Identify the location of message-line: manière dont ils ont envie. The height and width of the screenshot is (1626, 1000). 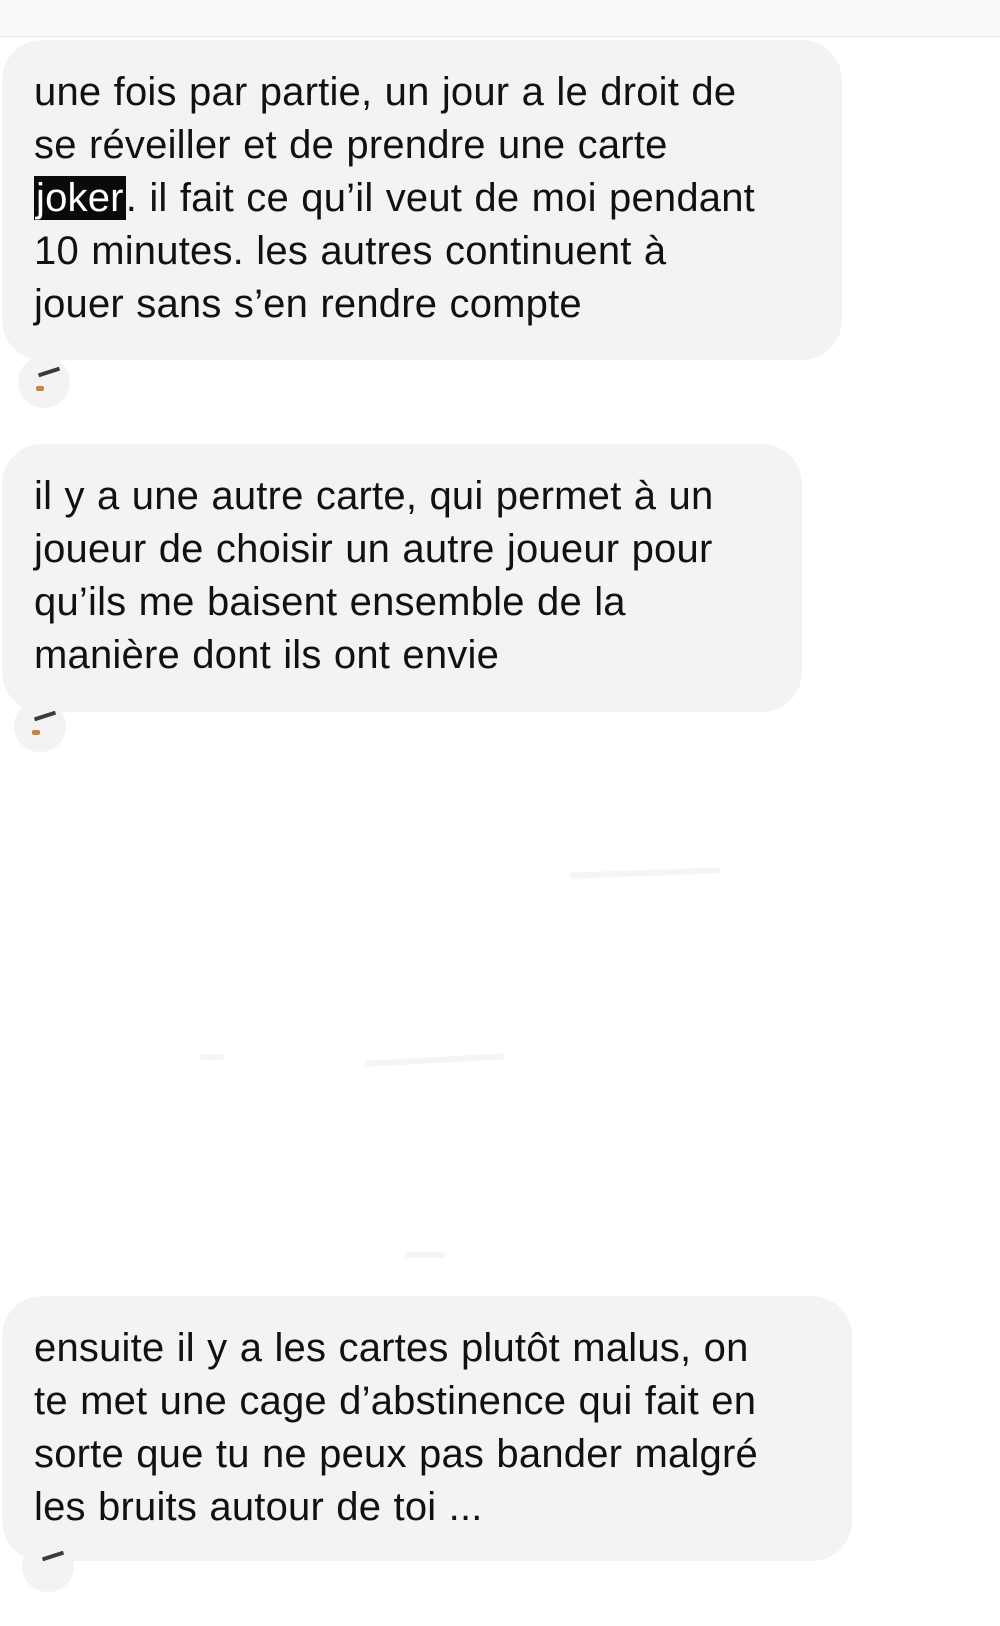
(267, 655).